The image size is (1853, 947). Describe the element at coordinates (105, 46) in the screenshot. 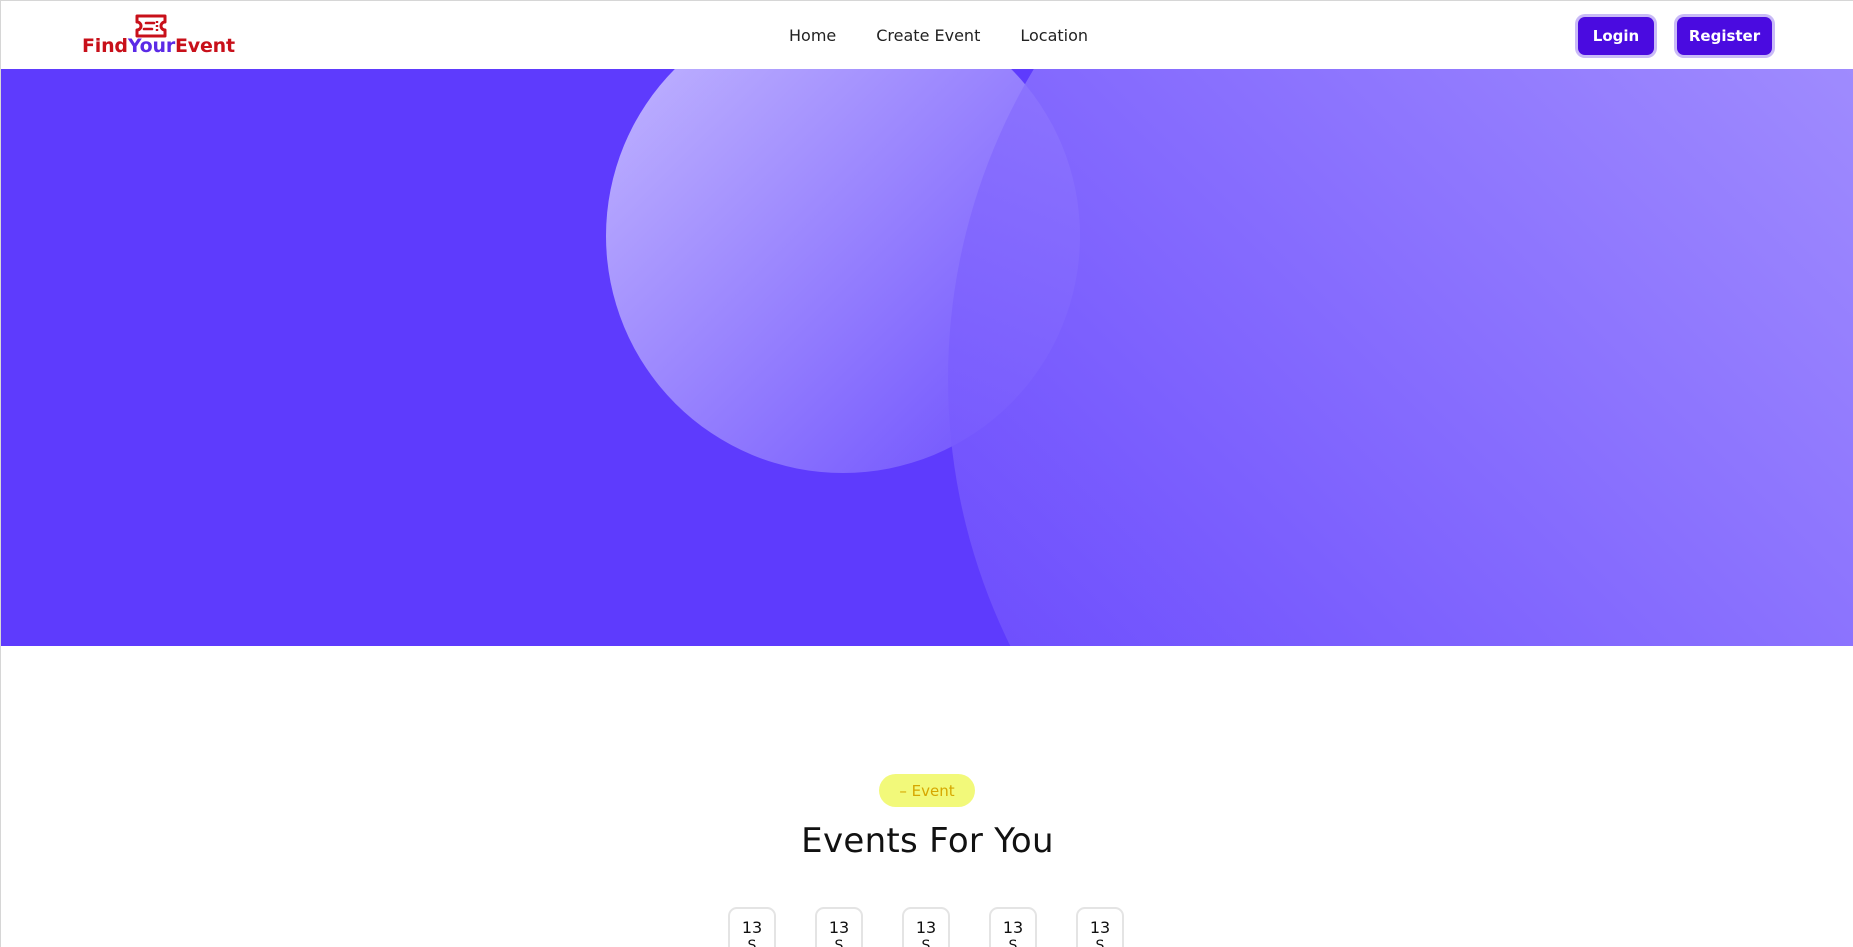

I see `brand-name-part1: Find` at that location.